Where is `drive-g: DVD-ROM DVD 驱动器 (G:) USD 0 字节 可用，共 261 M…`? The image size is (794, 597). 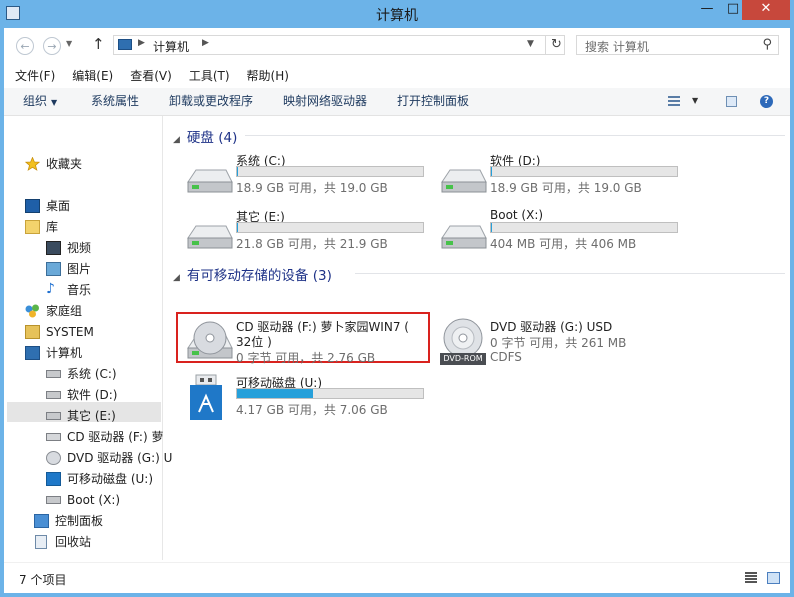 drive-g: DVD-ROM DVD 驱动器 (G:) USD 0 字节 可用，共 261 M… is located at coordinates (563, 343).